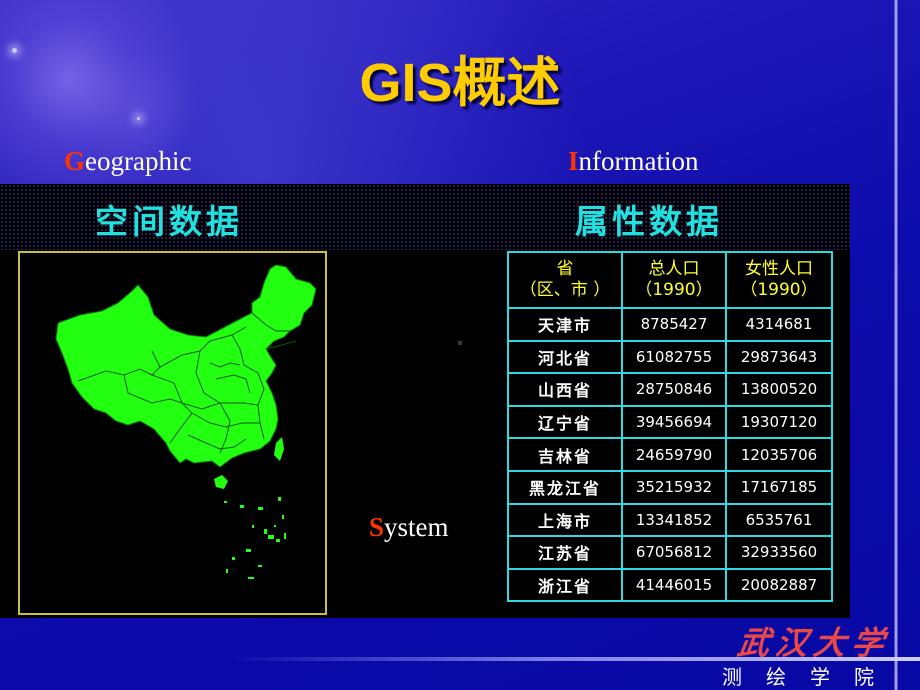 This screenshot has width=920, height=690. What do you see at coordinates (649, 221) in the screenshot?
I see `attribute-data-heading: 属性数据` at bounding box center [649, 221].